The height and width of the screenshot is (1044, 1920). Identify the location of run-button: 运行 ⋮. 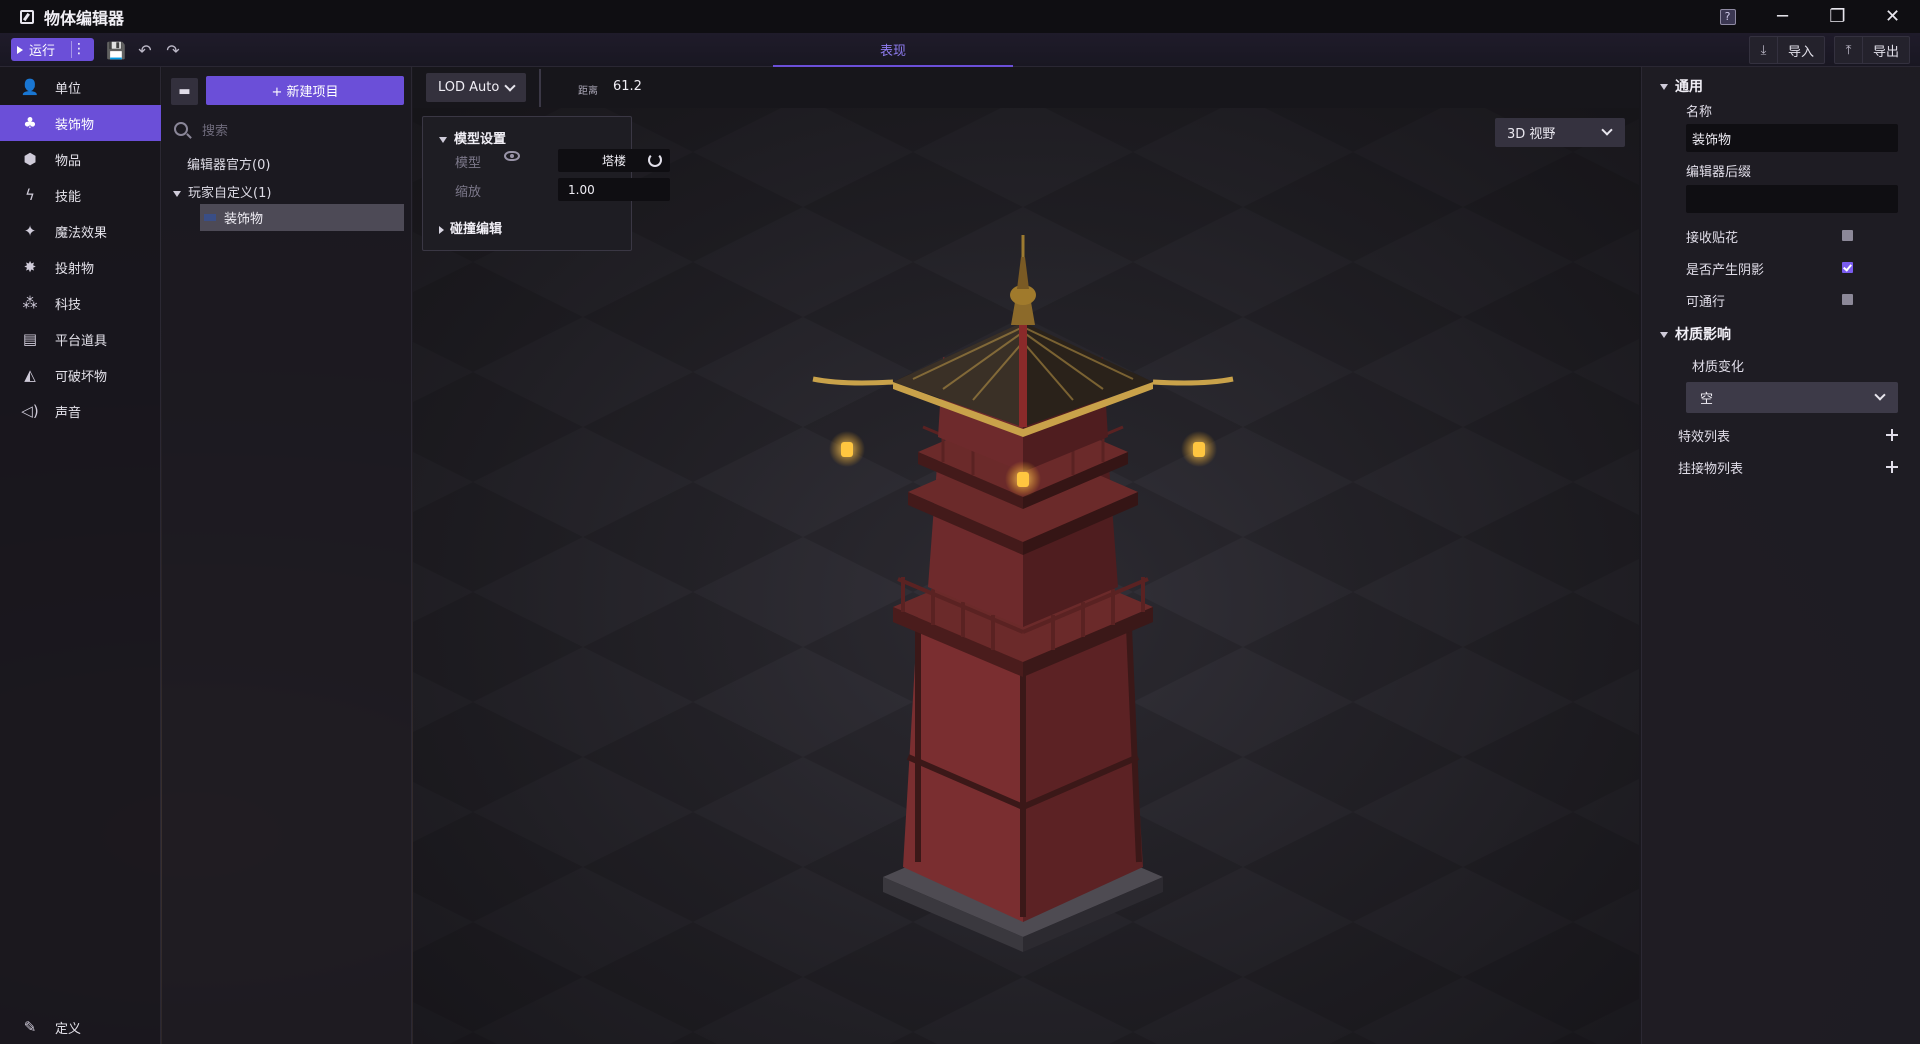
(52, 49).